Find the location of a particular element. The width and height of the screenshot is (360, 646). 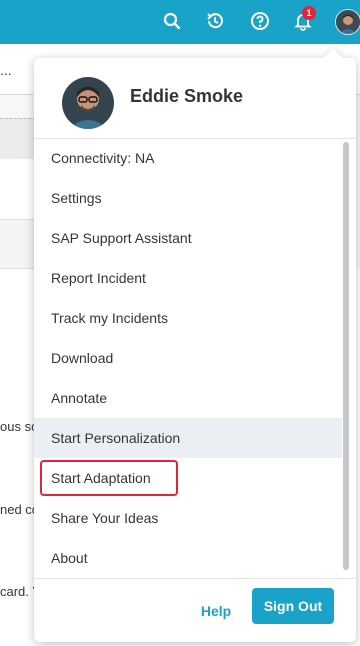

menu-item-share-ideas: Share Your Ideas is located at coordinates (188, 518).